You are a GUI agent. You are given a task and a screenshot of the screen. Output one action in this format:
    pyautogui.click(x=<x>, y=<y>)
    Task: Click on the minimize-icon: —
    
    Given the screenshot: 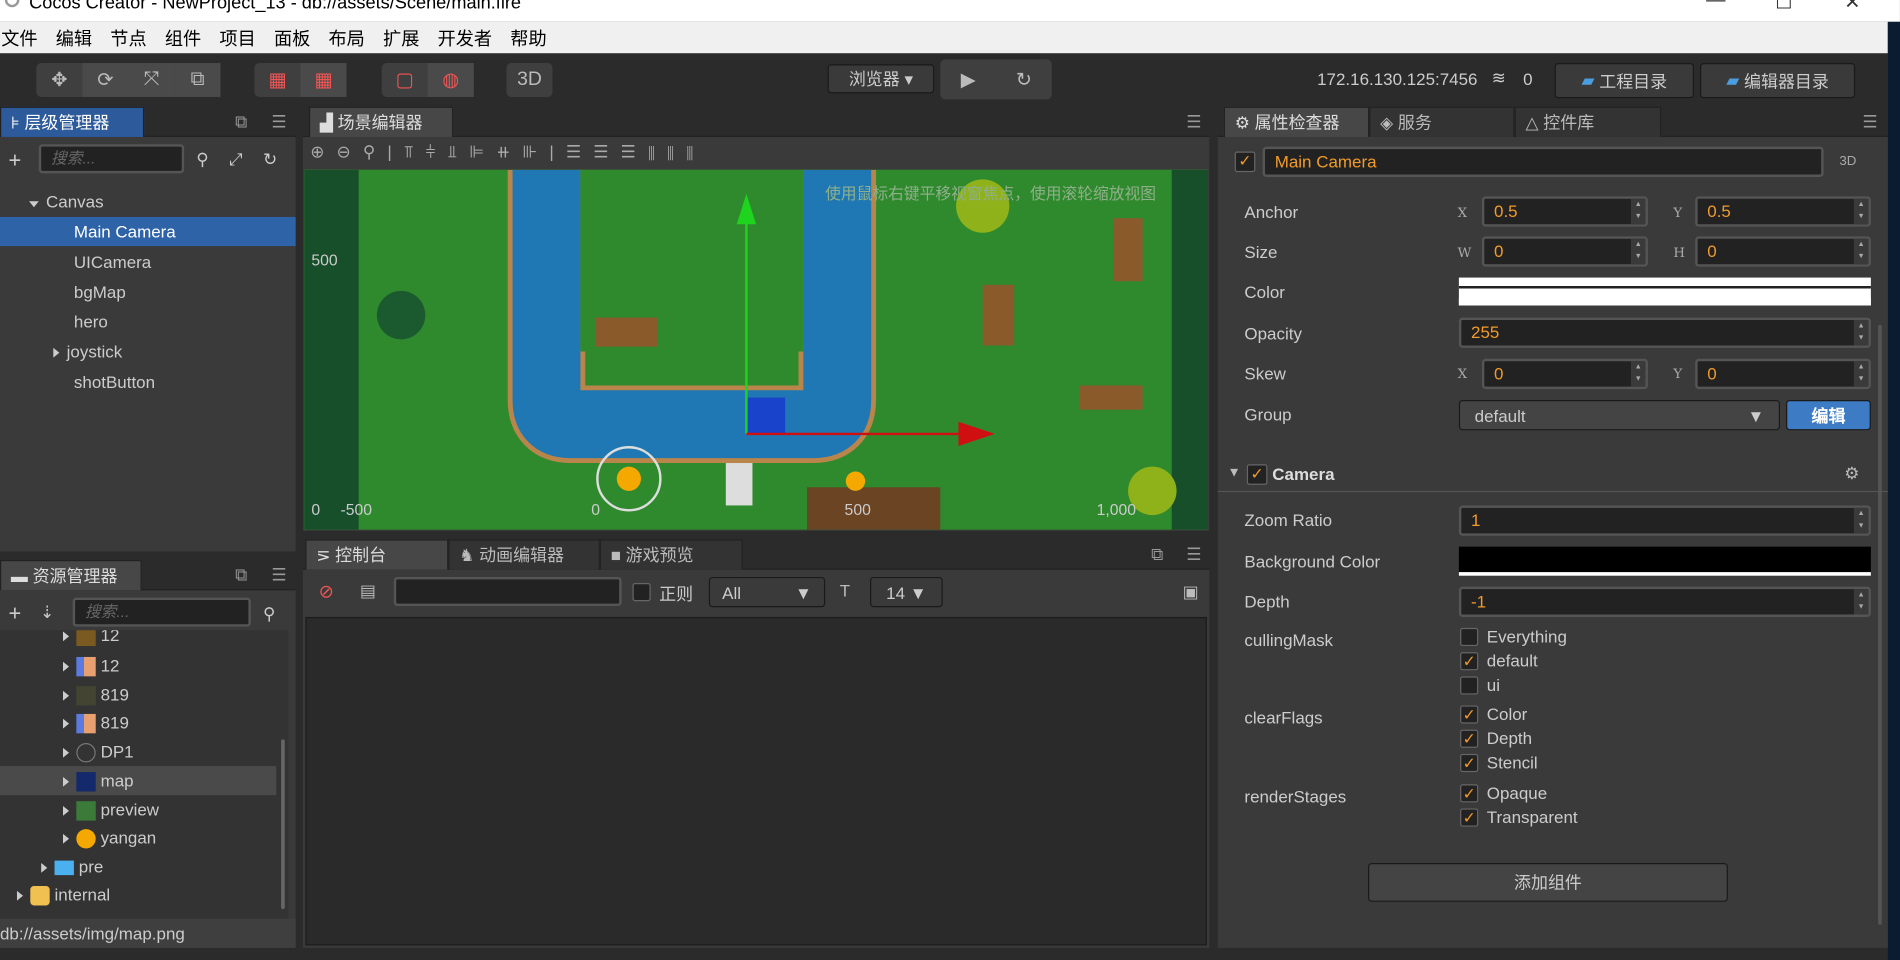 What is the action you would take?
    pyautogui.click(x=1715, y=6)
    